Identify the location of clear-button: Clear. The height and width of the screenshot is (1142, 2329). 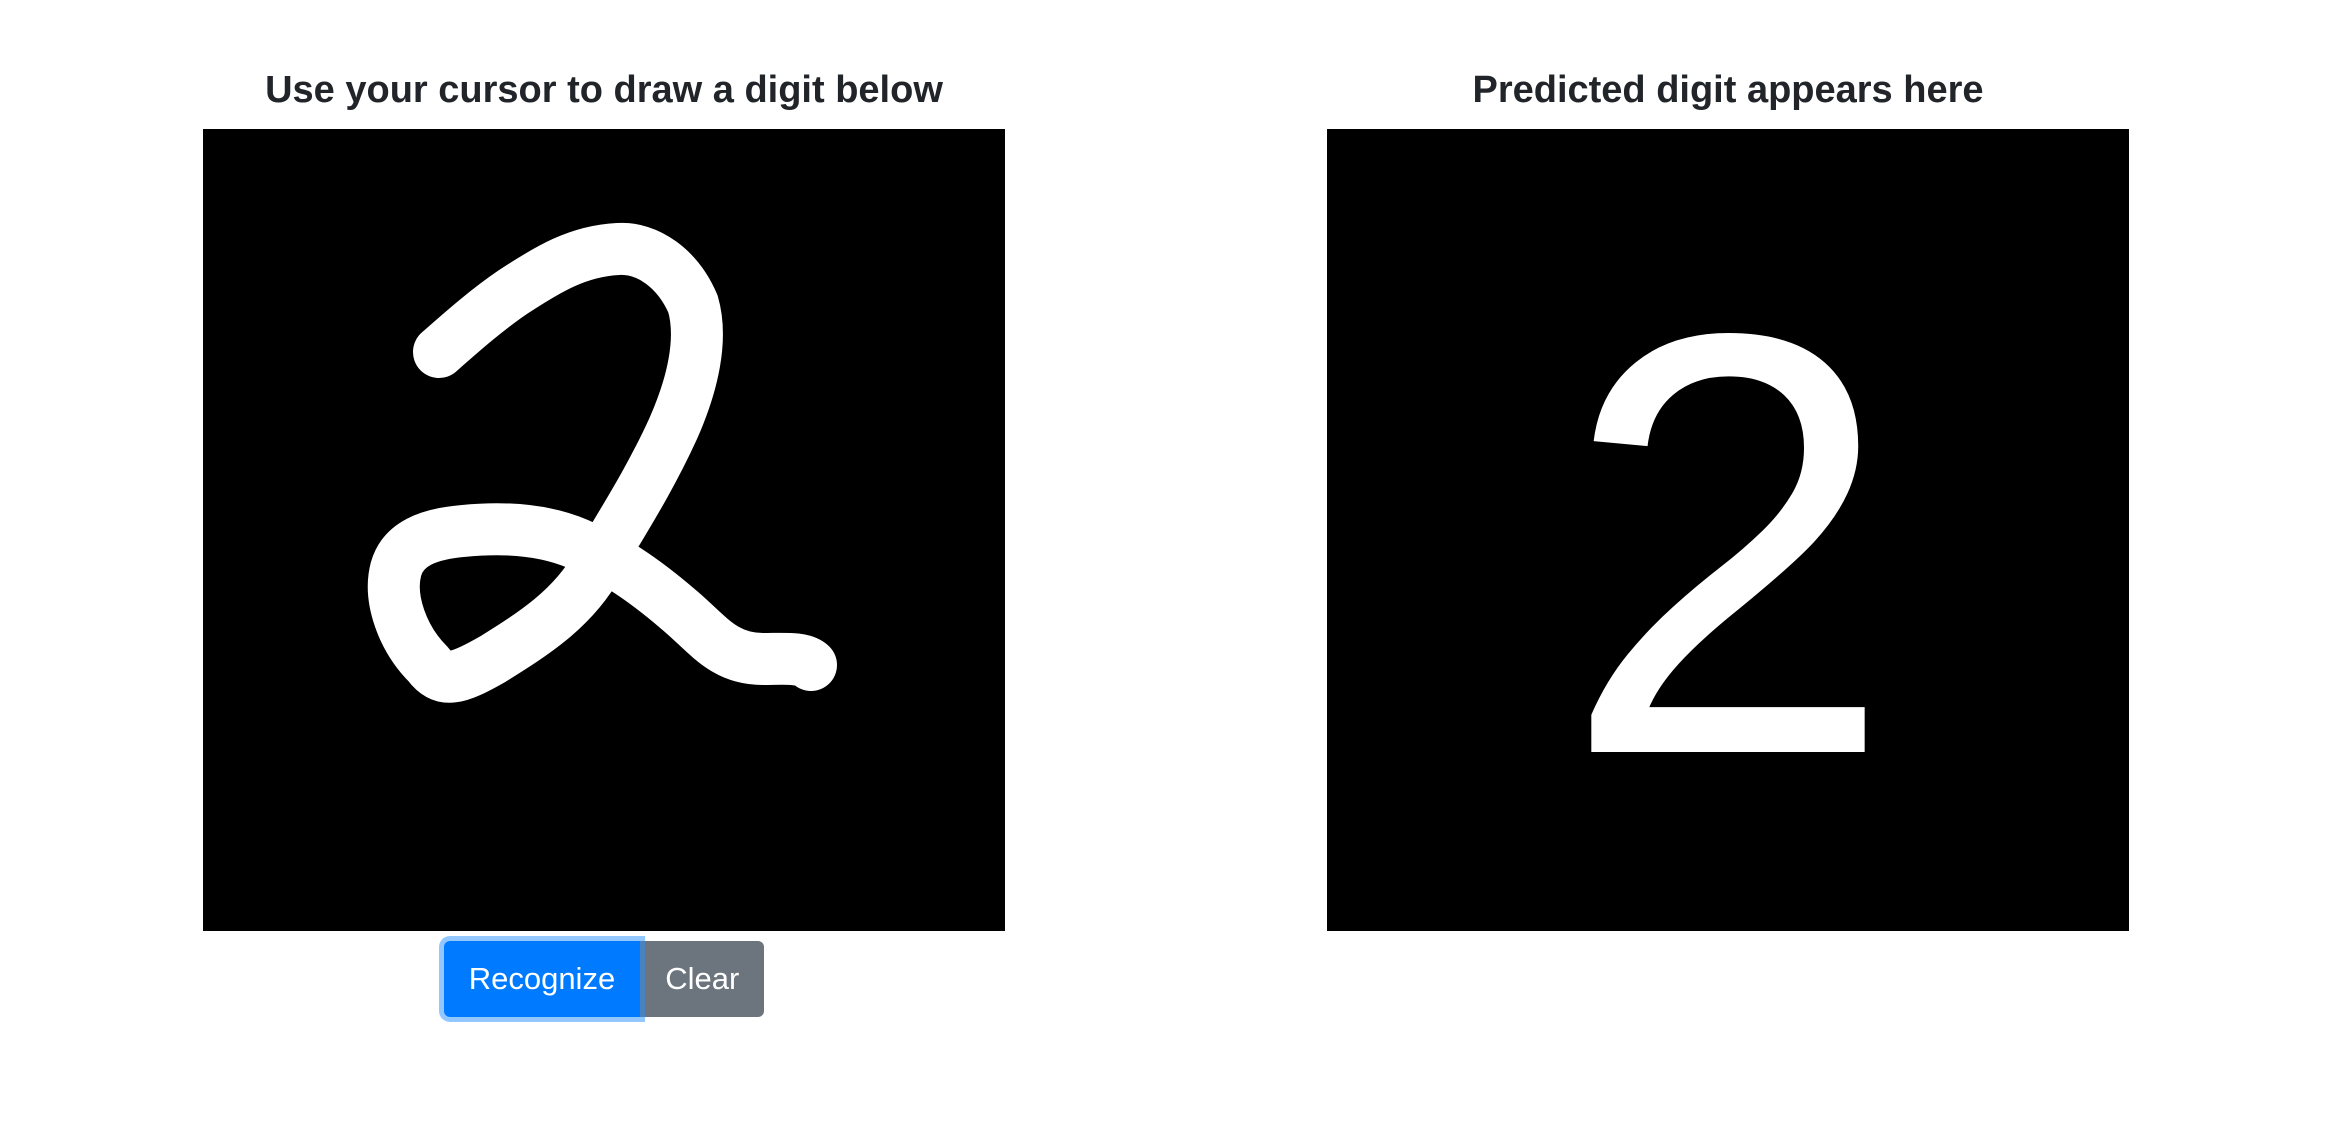
(702, 979).